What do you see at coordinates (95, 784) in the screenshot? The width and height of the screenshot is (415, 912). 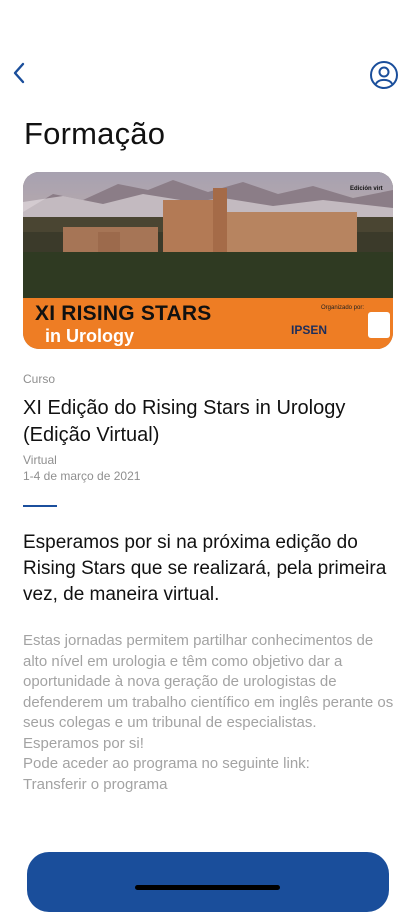 I see `download-program-link: Transferir o programa` at bounding box center [95, 784].